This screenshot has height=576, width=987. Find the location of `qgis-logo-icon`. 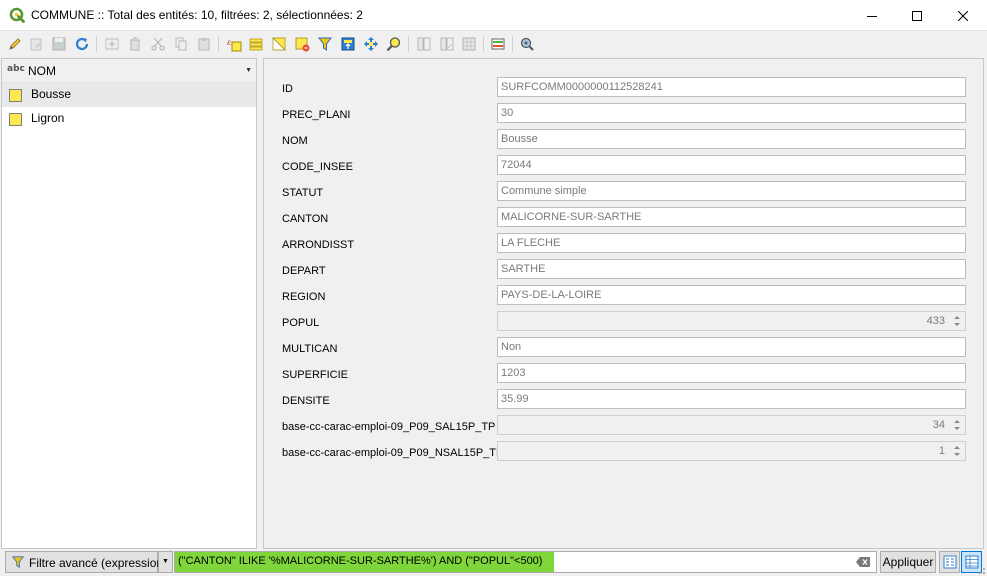

qgis-logo-icon is located at coordinates (17, 15).